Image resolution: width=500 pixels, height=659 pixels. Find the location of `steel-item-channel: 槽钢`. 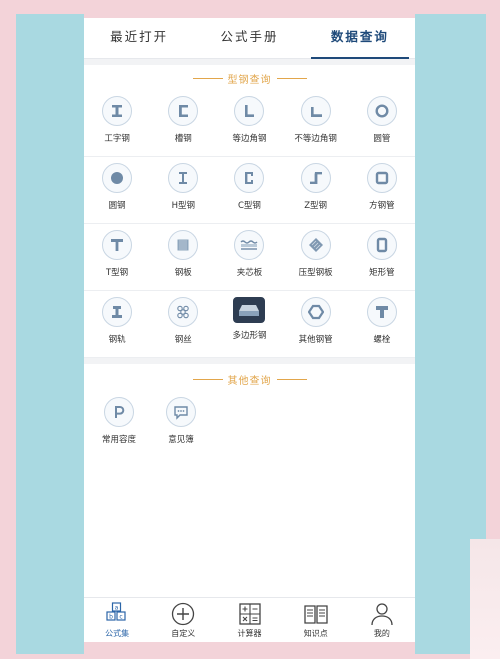

steel-item-channel: 槽钢 is located at coordinates (183, 120).